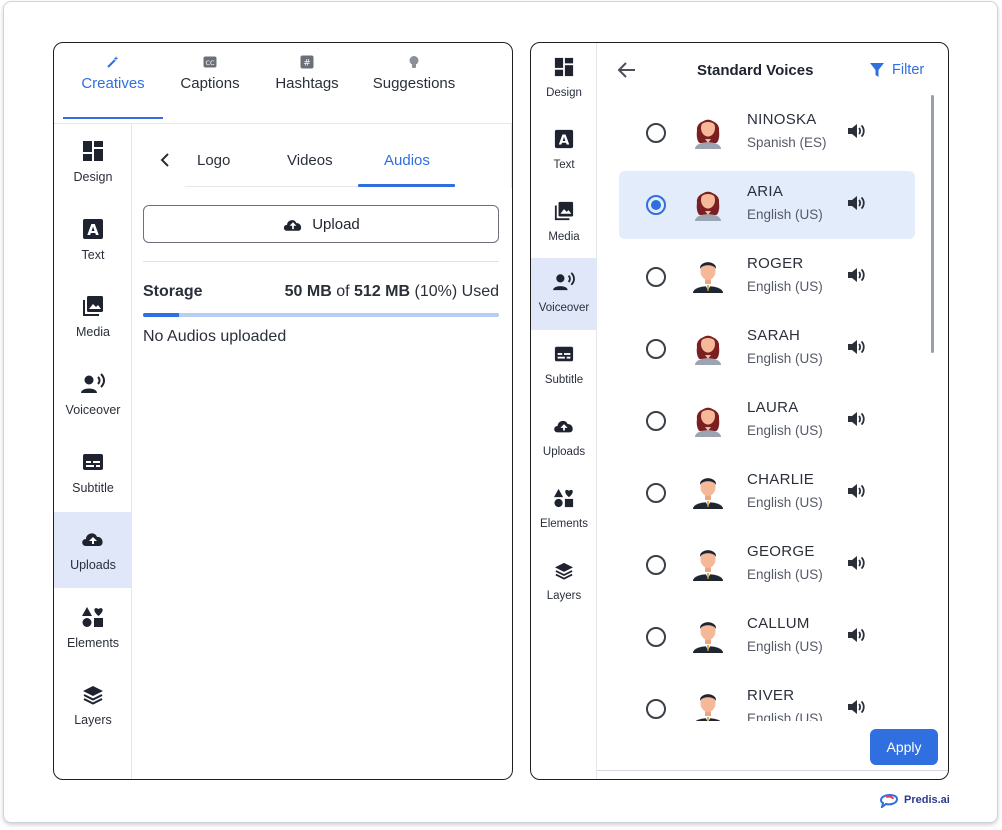 Image resolution: width=1002 pixels, height=830 pixels. What do you see at coordinates (708, 277) in the screenshot?
I see `male-avatar-icon` at bounding box center [708, 277].